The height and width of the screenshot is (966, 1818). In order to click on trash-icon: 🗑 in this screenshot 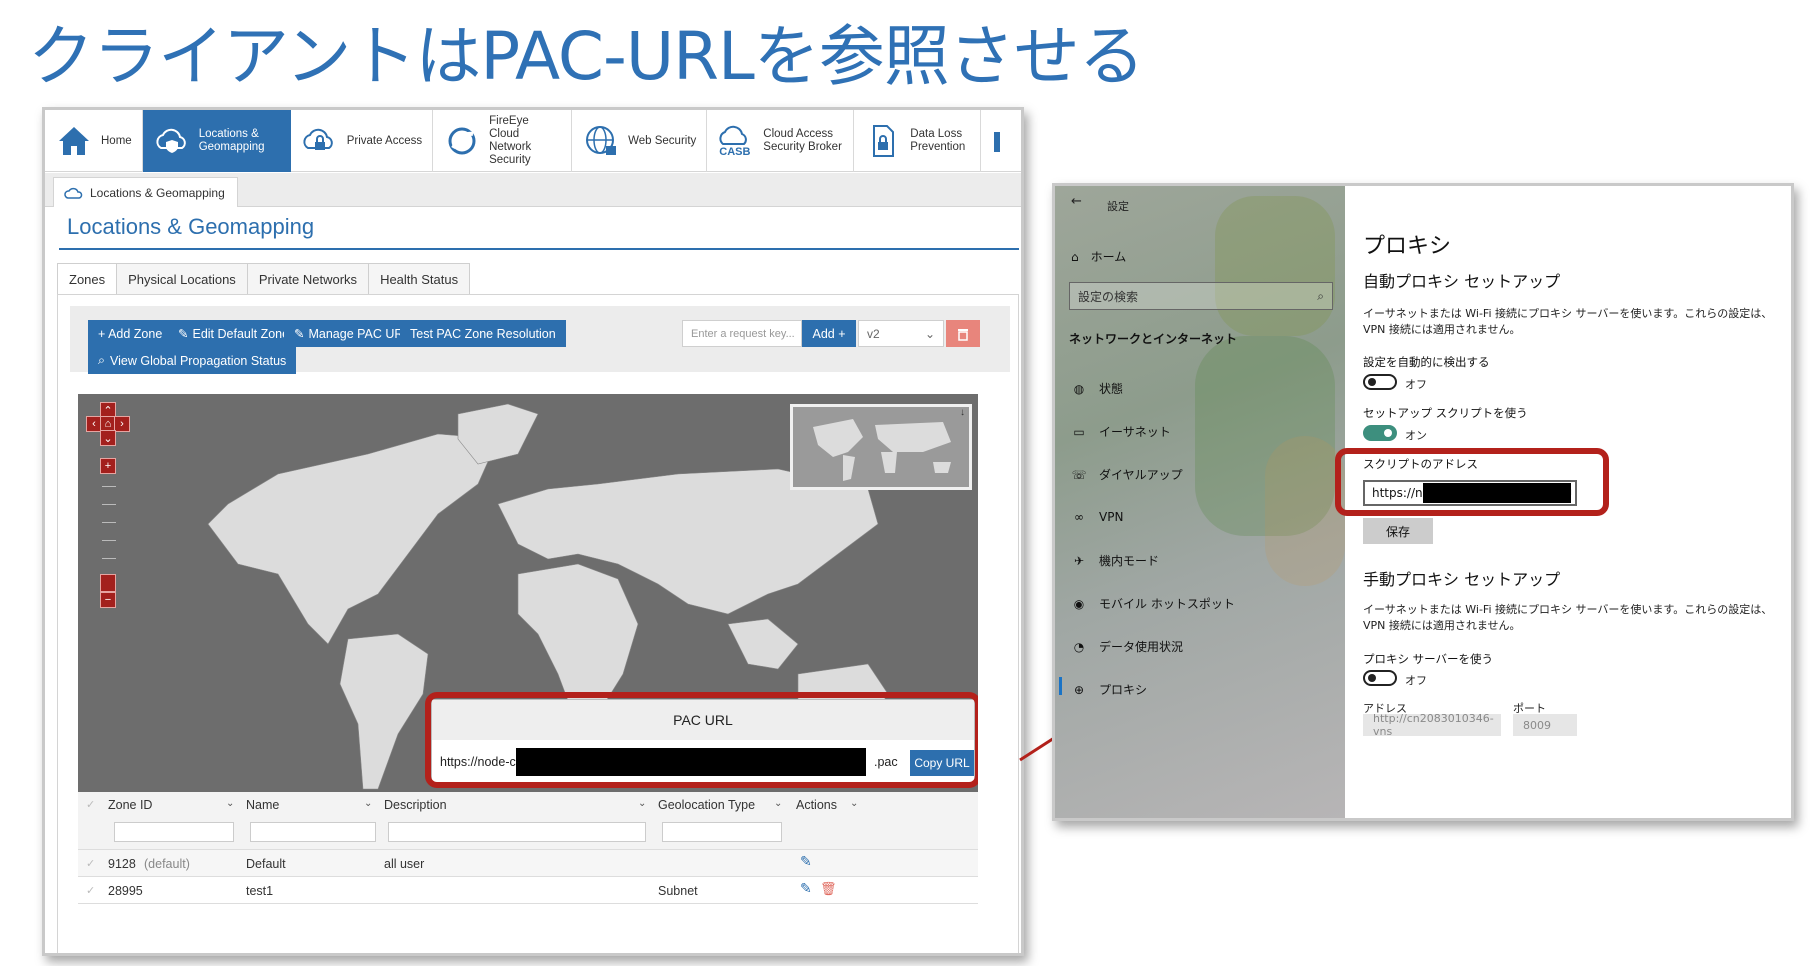, I will do `click(828, 889)`.